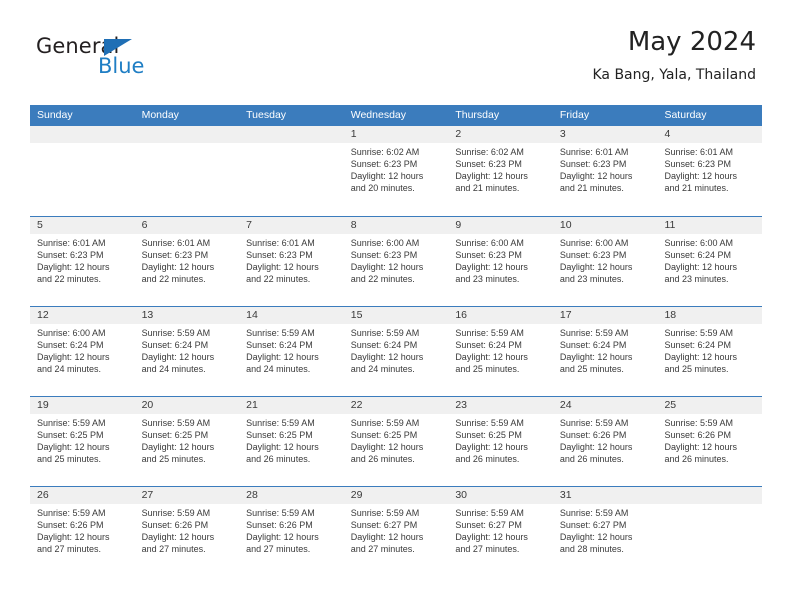 Image resolution: width=792 pixels, height=612 pixels. I want to click on weekday-header-sunday: Sunday, so click(55, 115).